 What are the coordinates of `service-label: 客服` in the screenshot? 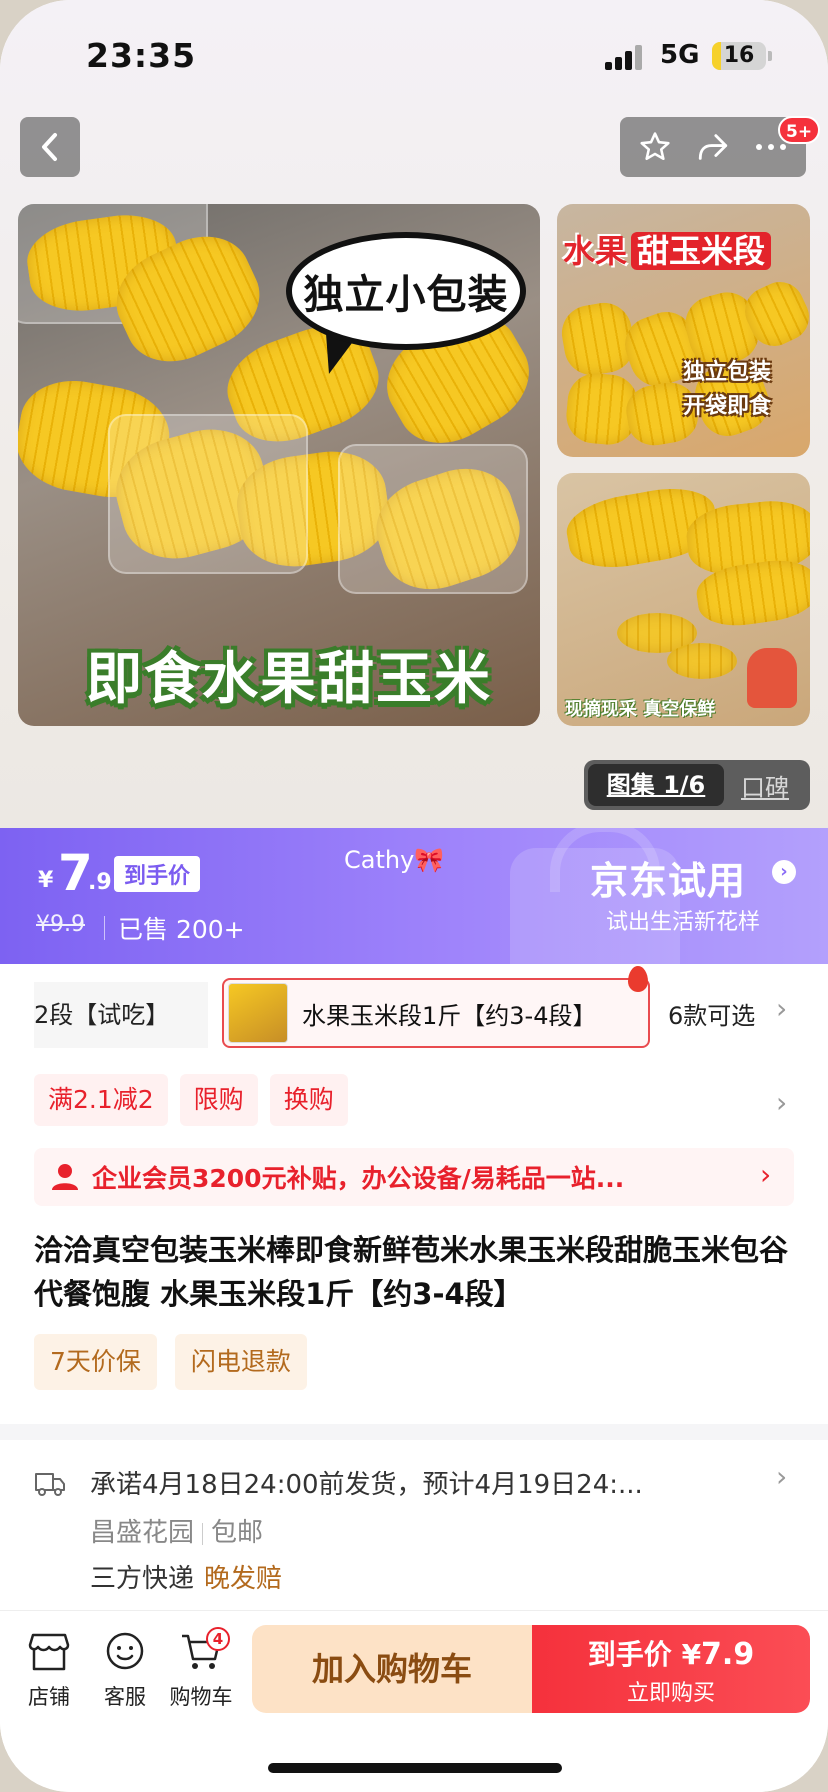 It's located at (125, 1697).